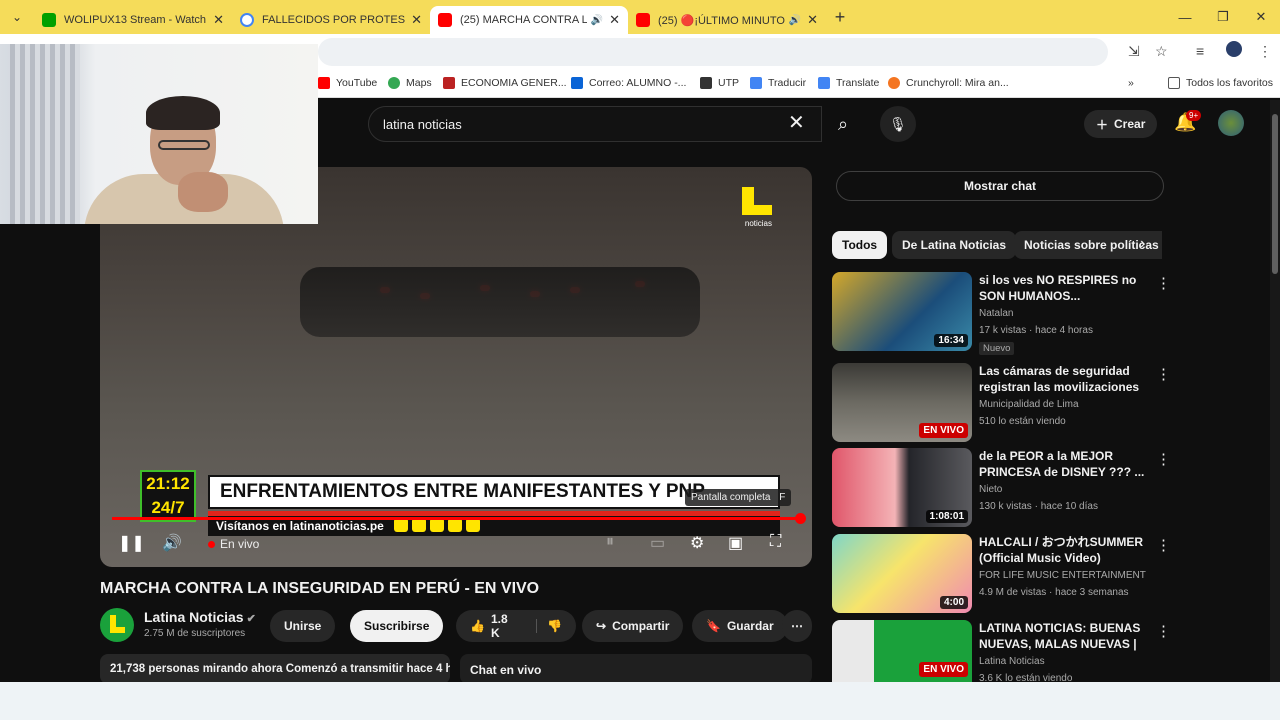 The height and width of the screenshot is (720, 1280). What do you see at coordinates (1134, 51) in the screenshot?
I see `install-app-icon: ⇲` at bounding box center [1134, 51].